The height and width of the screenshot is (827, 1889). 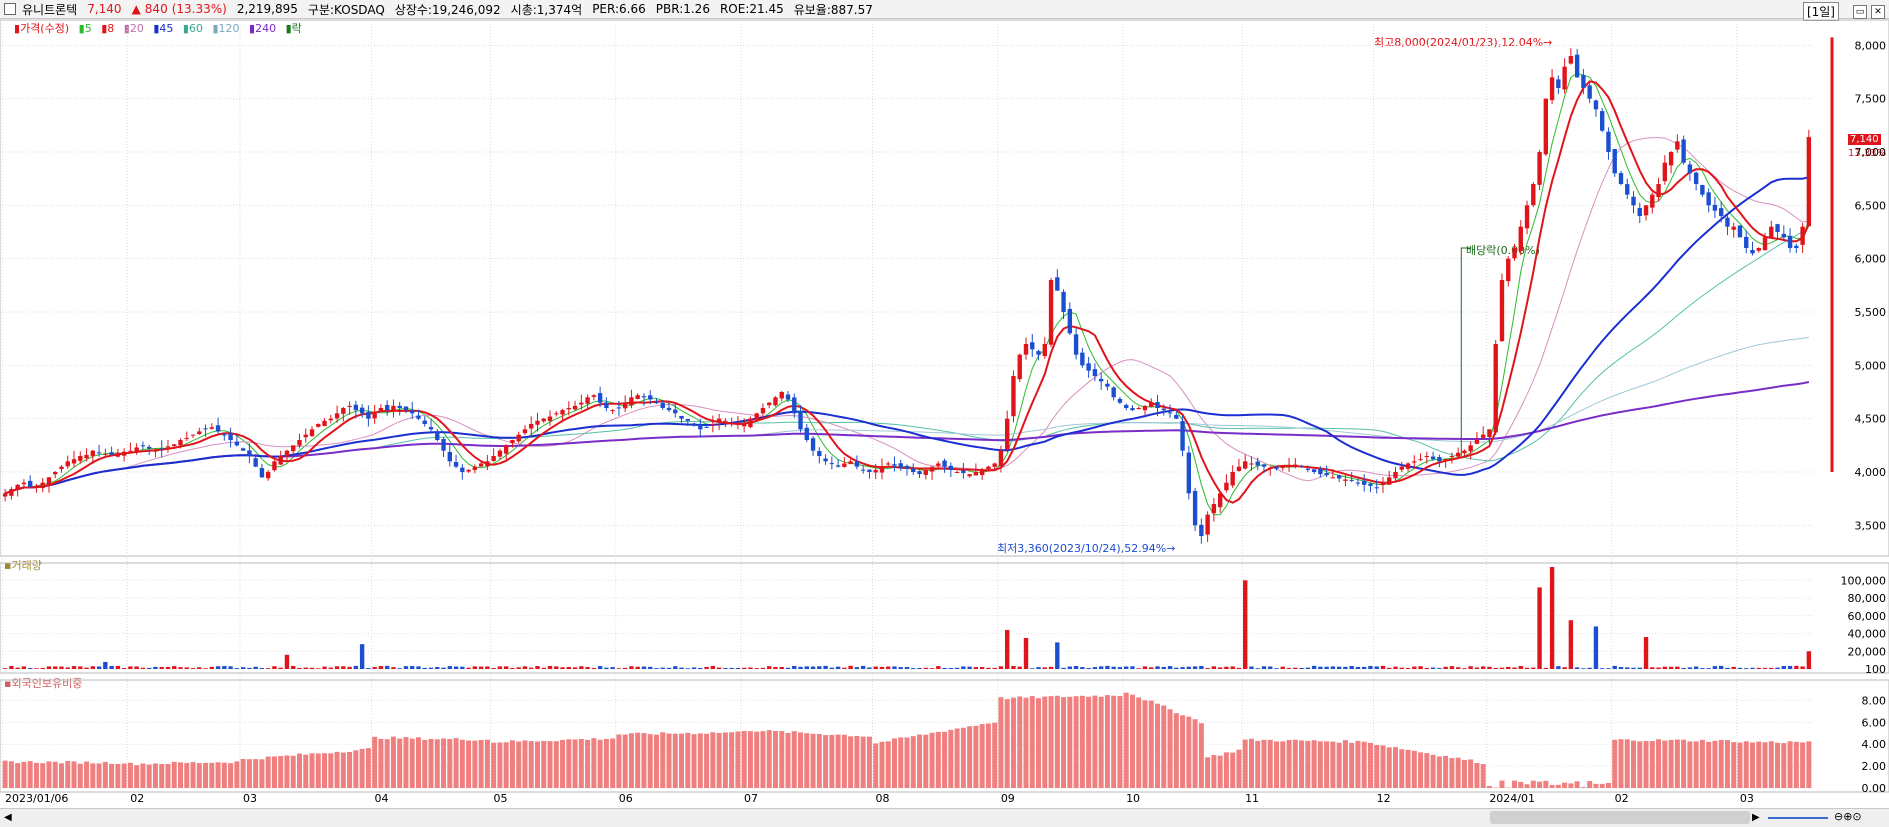 What do you see at coordinates (8, 817) in the screenshot?
I see `scroll-left-icon: ◀` at bounding box center [8, 817].